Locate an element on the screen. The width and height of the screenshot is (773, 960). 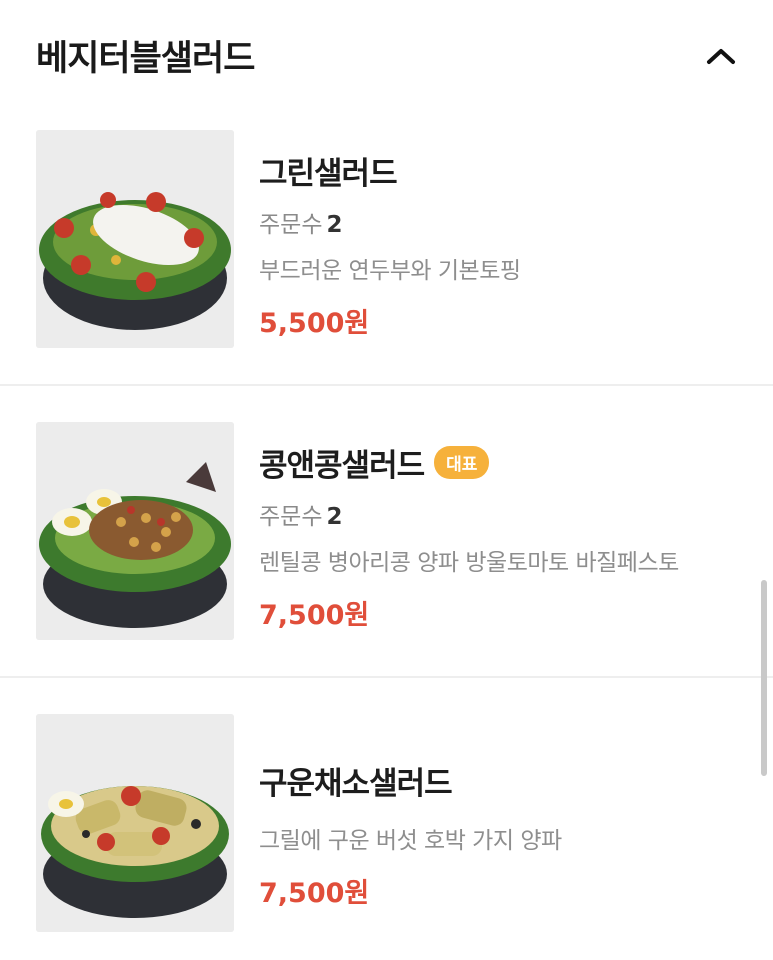
item-name: 콩앤콩샐러드 대표 is located at coordinates (469, 462).